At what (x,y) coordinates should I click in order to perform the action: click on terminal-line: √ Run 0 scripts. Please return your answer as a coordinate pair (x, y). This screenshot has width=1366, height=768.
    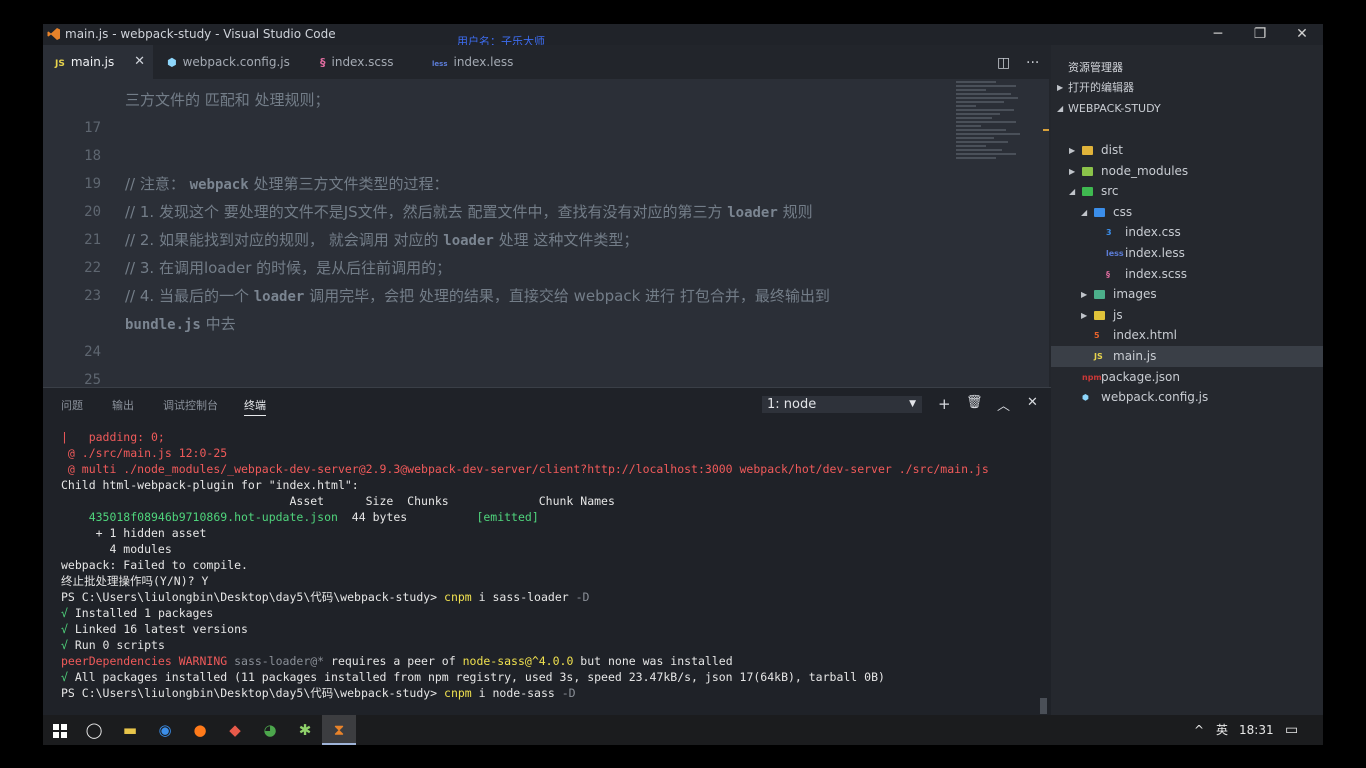
    Looking at the image, I should click on (113, 645).